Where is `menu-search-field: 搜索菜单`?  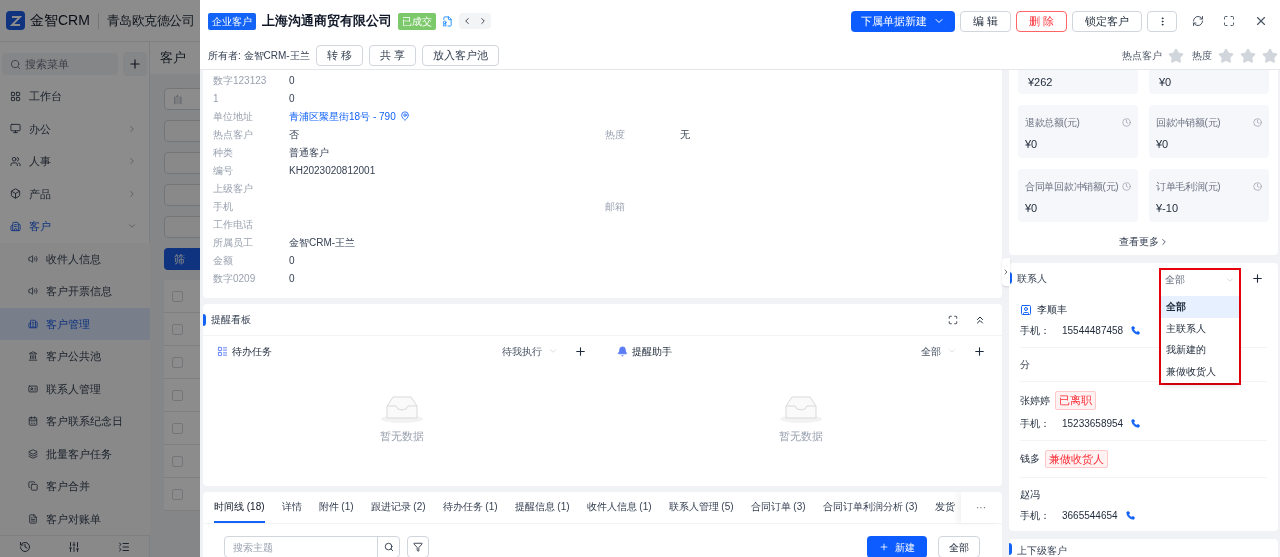
menu-search-field: 搜索菜单 is located at coordinates (60, 64).